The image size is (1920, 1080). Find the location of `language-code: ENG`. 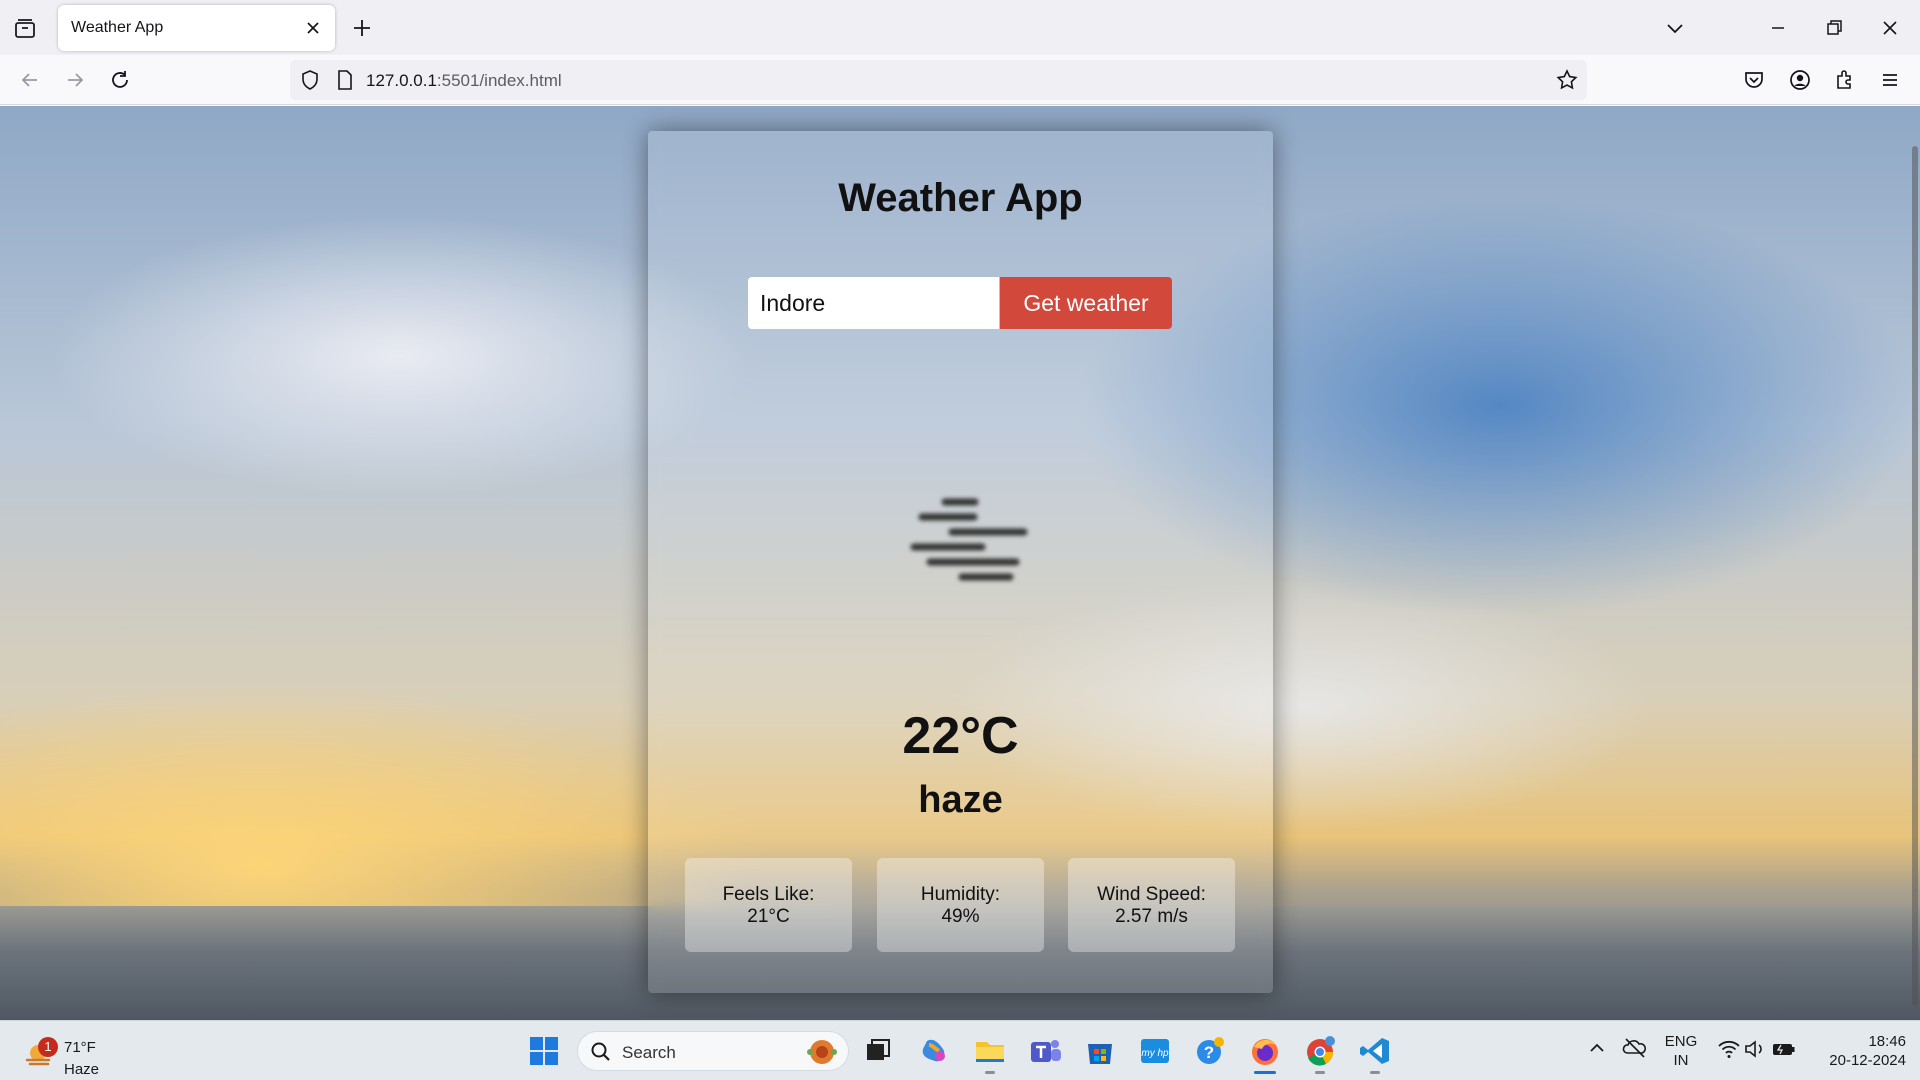

language-code: ENG is located at coordinates (1681, 1041).